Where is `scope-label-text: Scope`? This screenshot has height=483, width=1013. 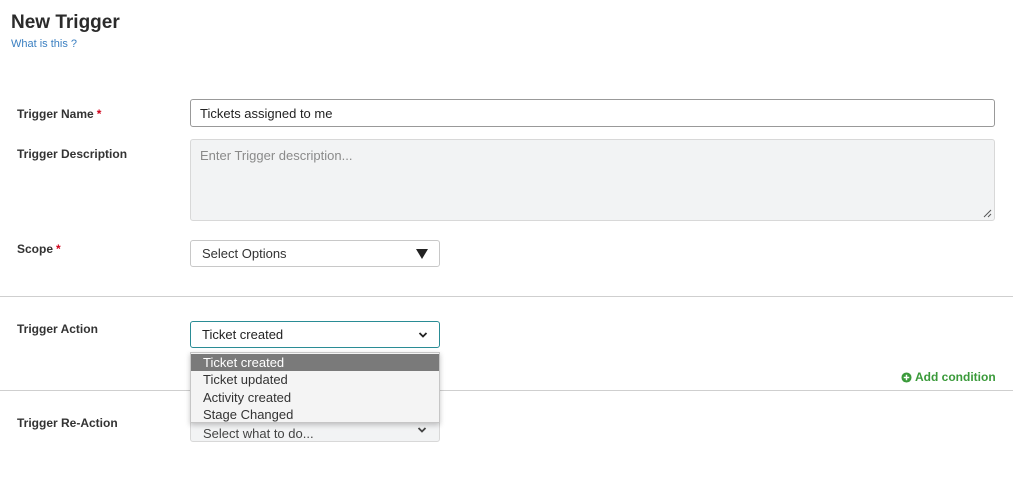
scope-label-text: Scope is located at coordinates (35, 249).